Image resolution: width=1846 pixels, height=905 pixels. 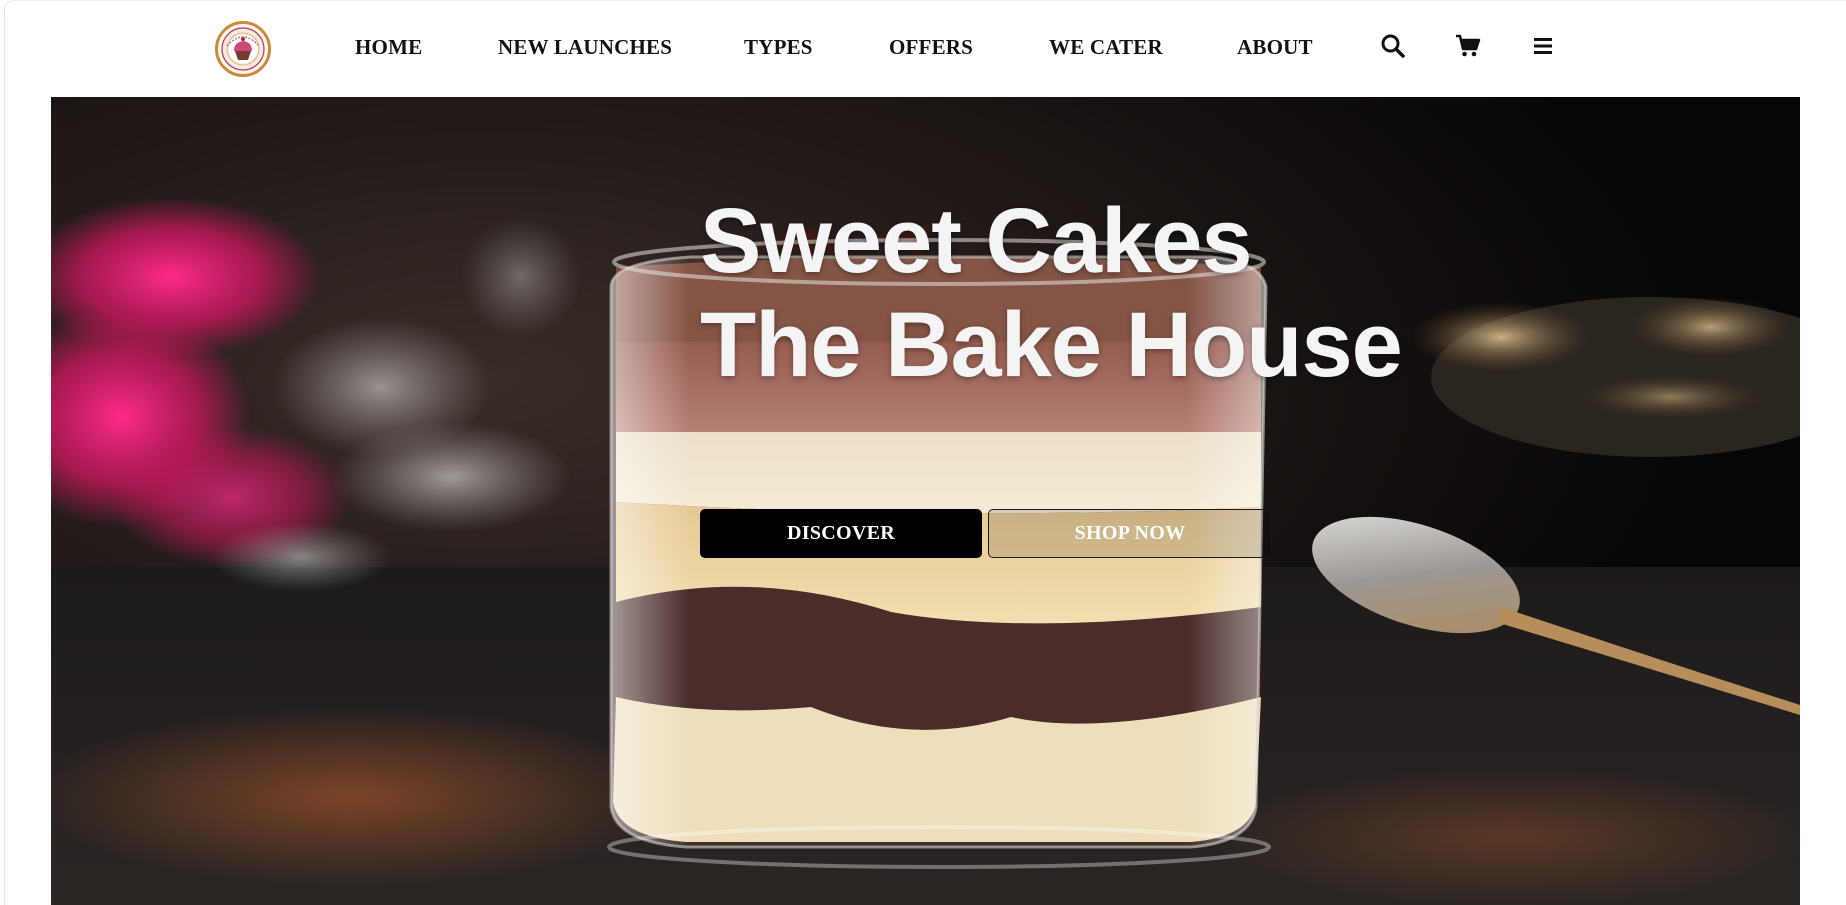 I want to click on hero-title: Sweet Cakes The Bake House, so click(x=1051, y=293).